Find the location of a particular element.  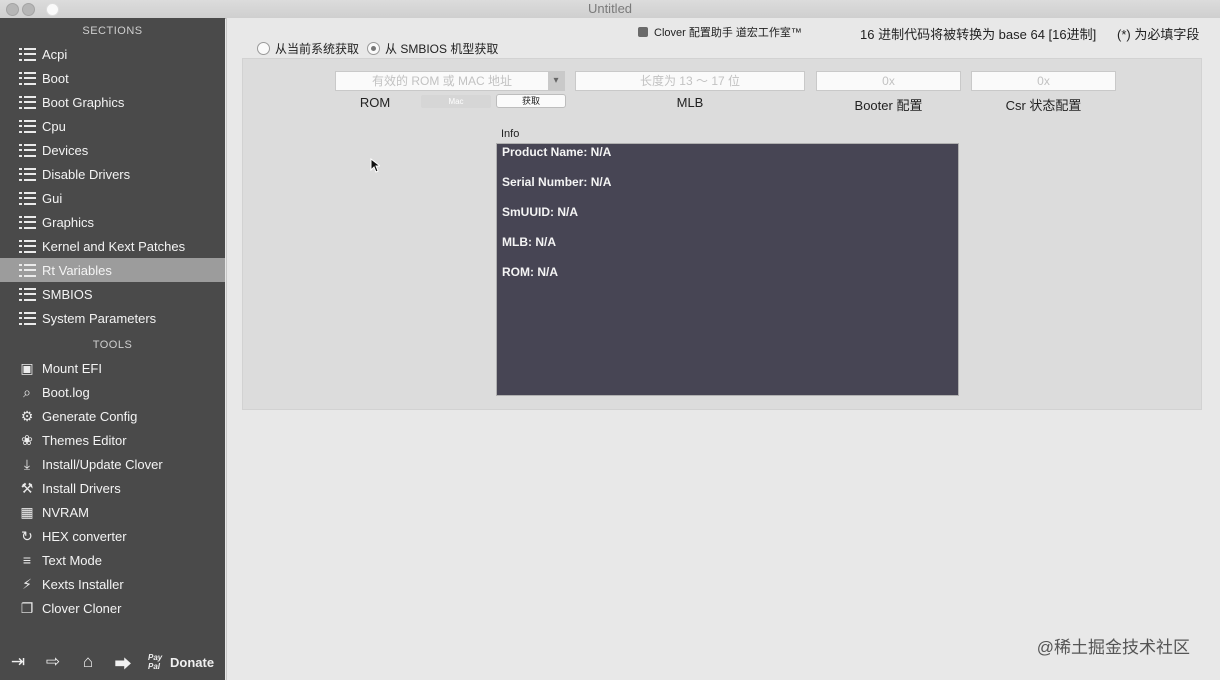

rom-input: 有效的 ROM 或 MAC 地址 is located at coordinates (442, 81).